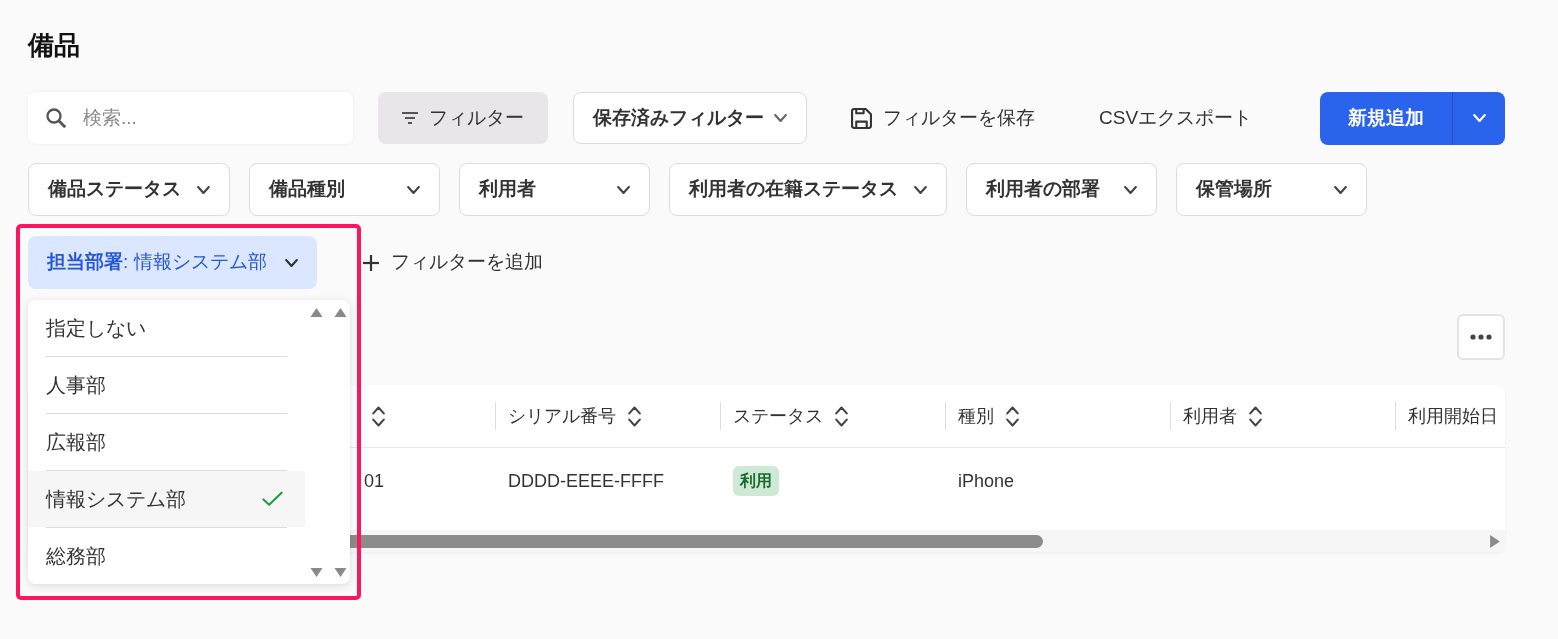 The image size is (1558, 639). What do you see at coordinates (172, 262) in the screenshot?
I see `active-filter-chip: 担当部署: 情報システム部` at bounding box center [172, 262].